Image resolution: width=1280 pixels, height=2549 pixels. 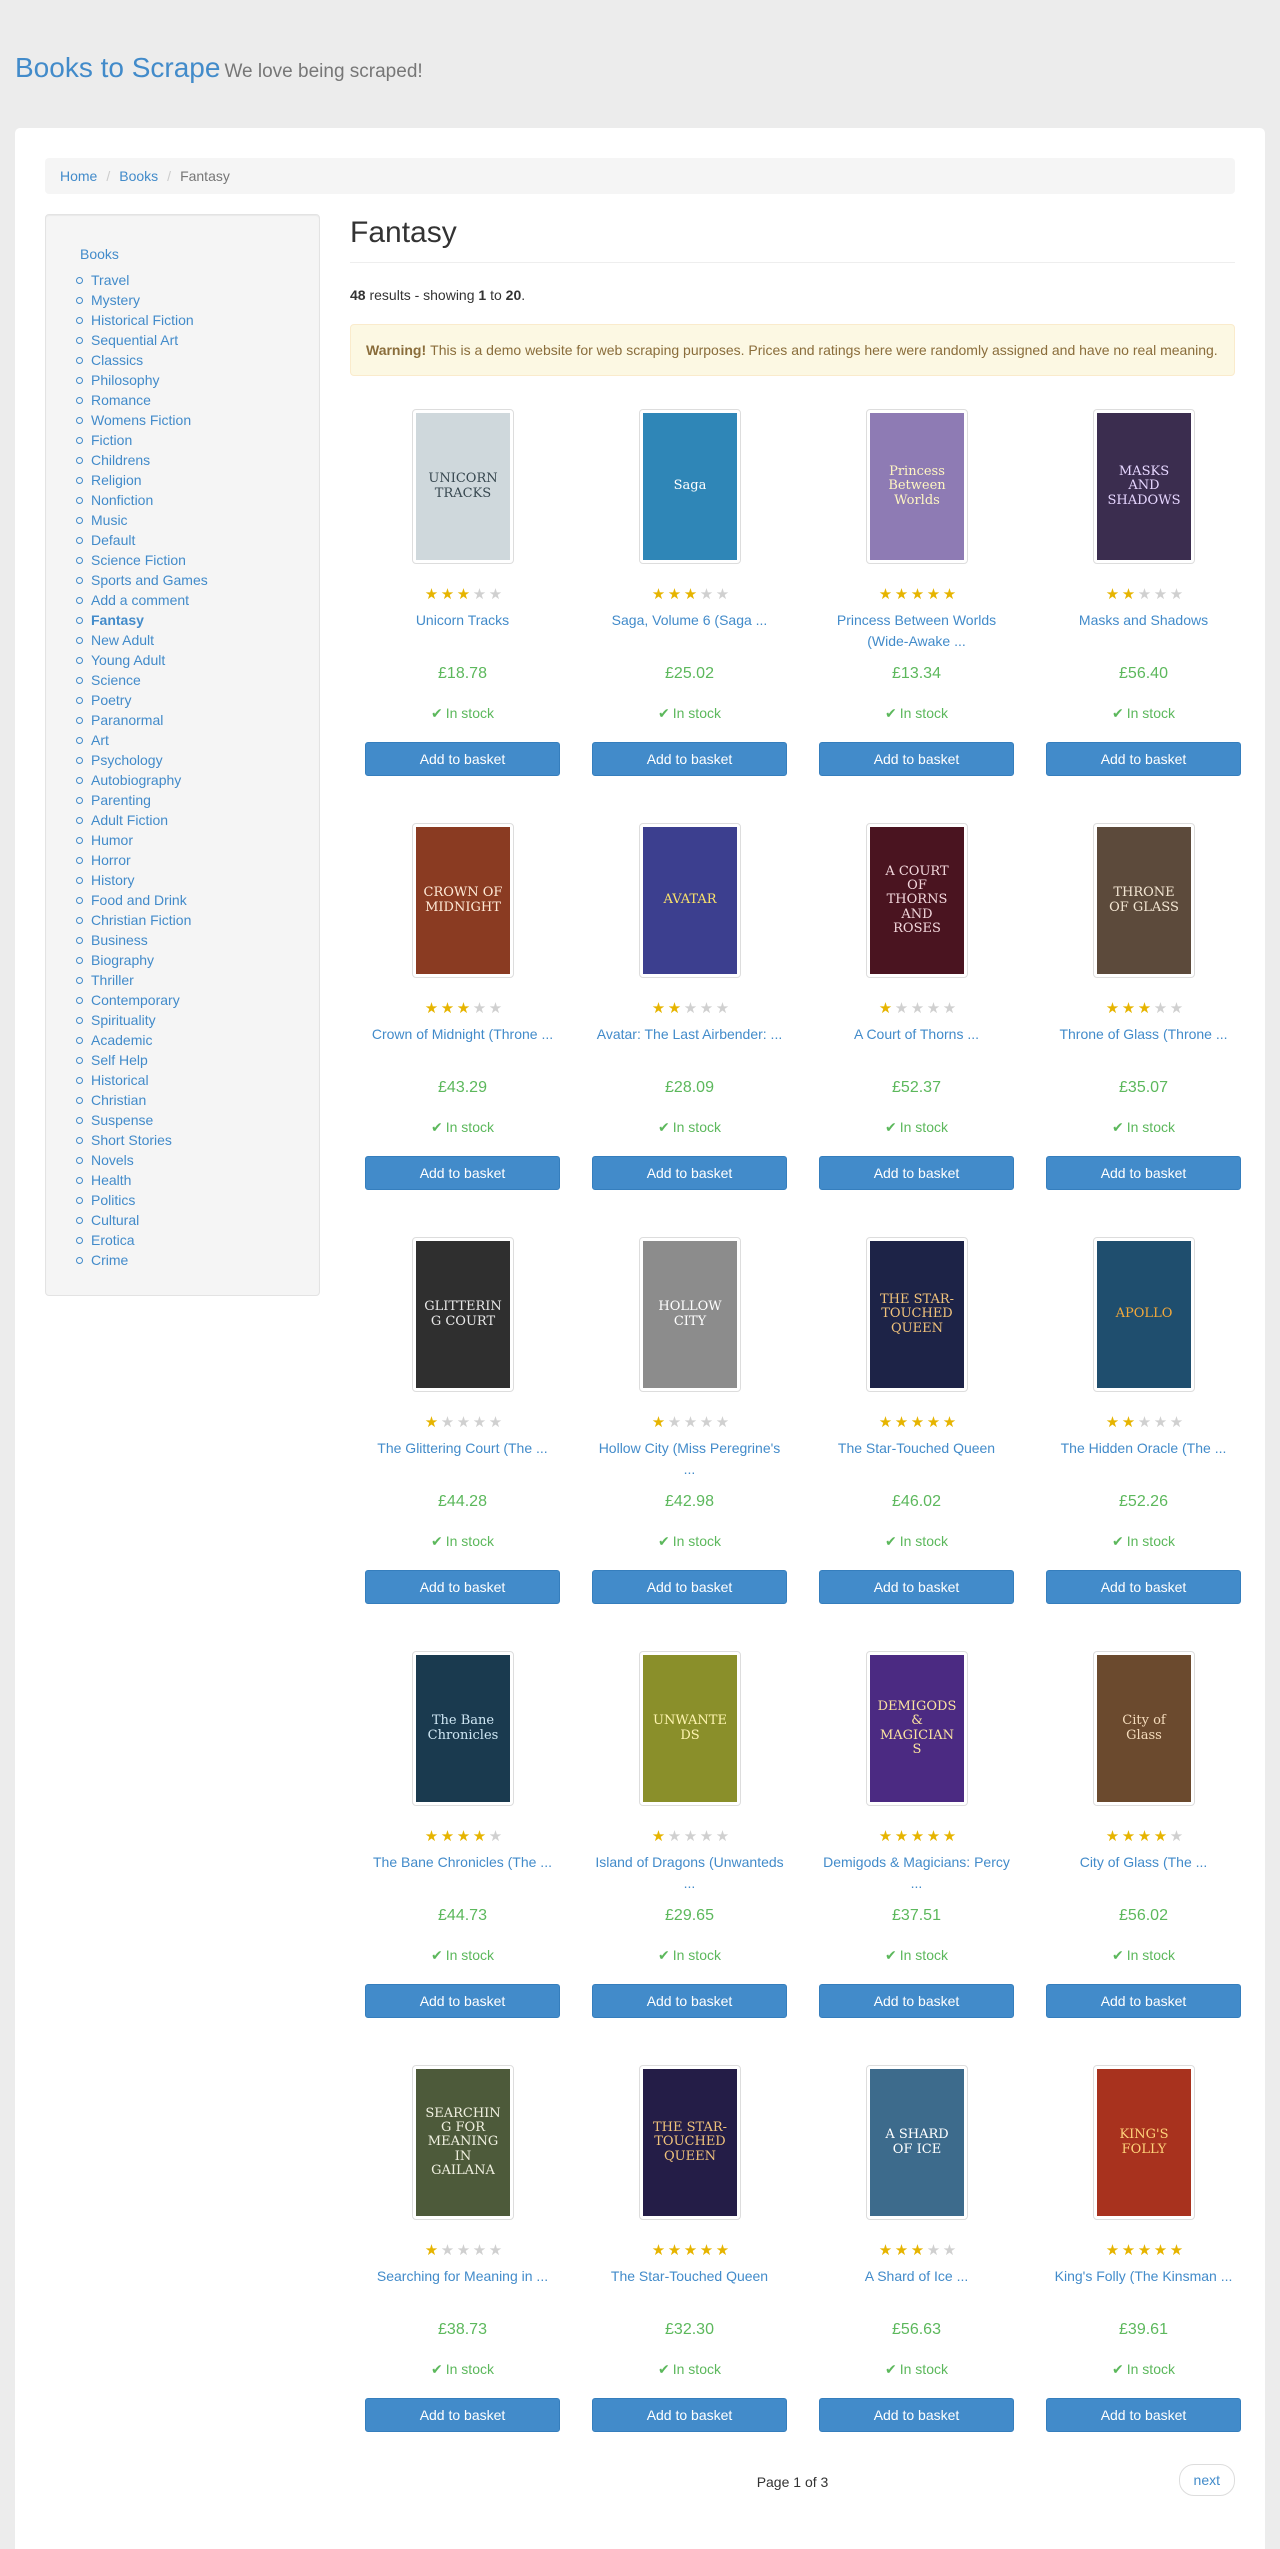 What do you see at coordinates (111, 440) in the screenshot?
I see `category-link: Fiction` at bounding box center [111, 440].